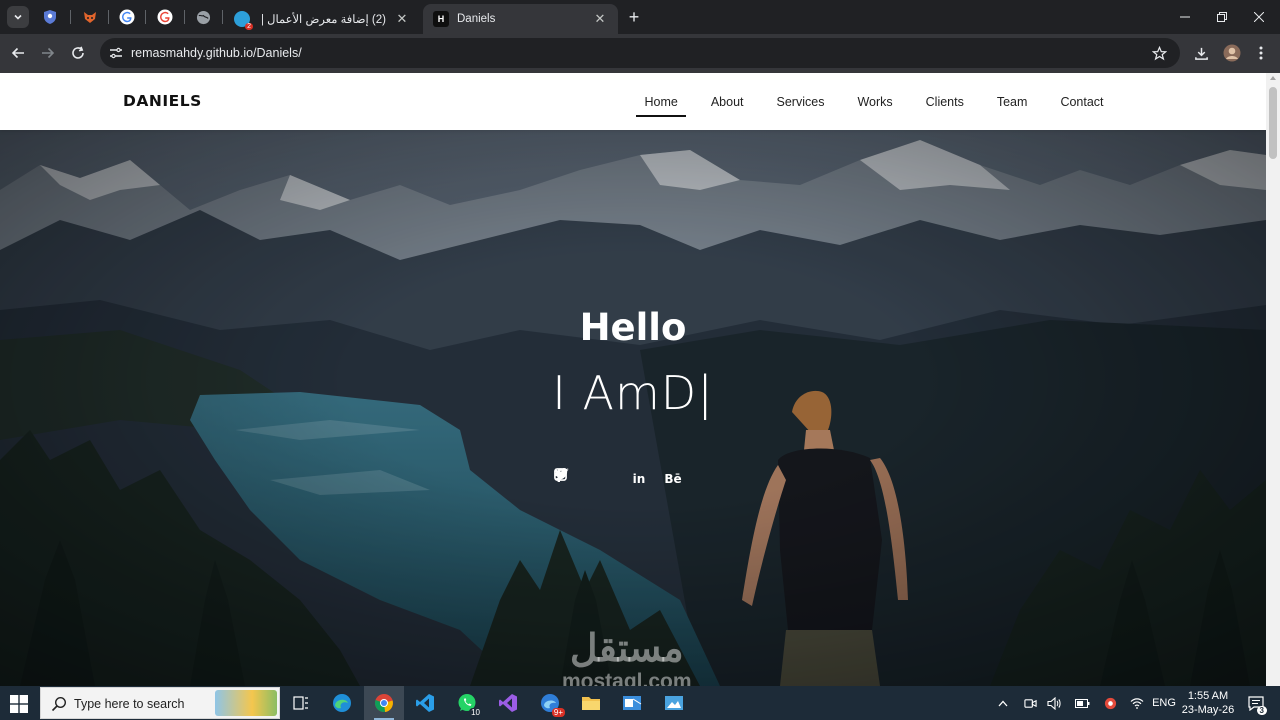  I want to click on taskbar-search-box: Type here to search, so click(160, 703).